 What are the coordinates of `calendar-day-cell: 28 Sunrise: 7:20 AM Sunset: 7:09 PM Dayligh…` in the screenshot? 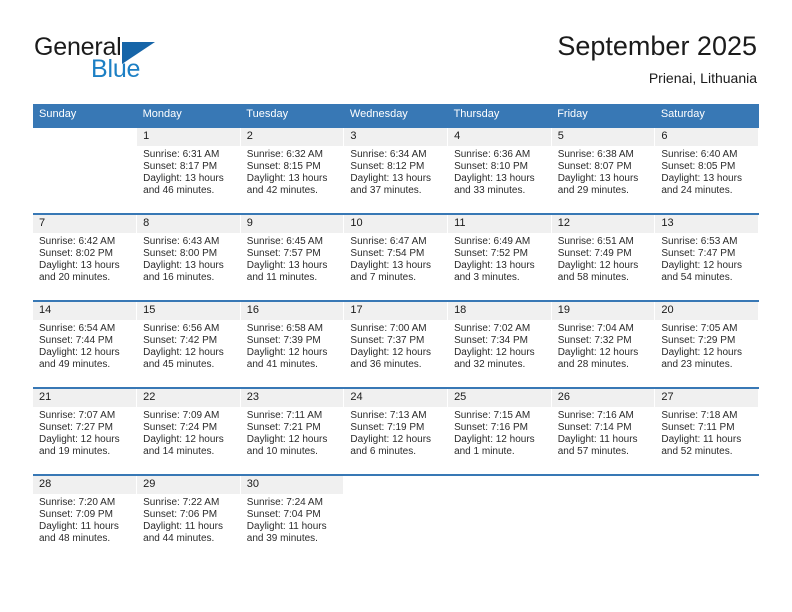 It's located at (85, 517).